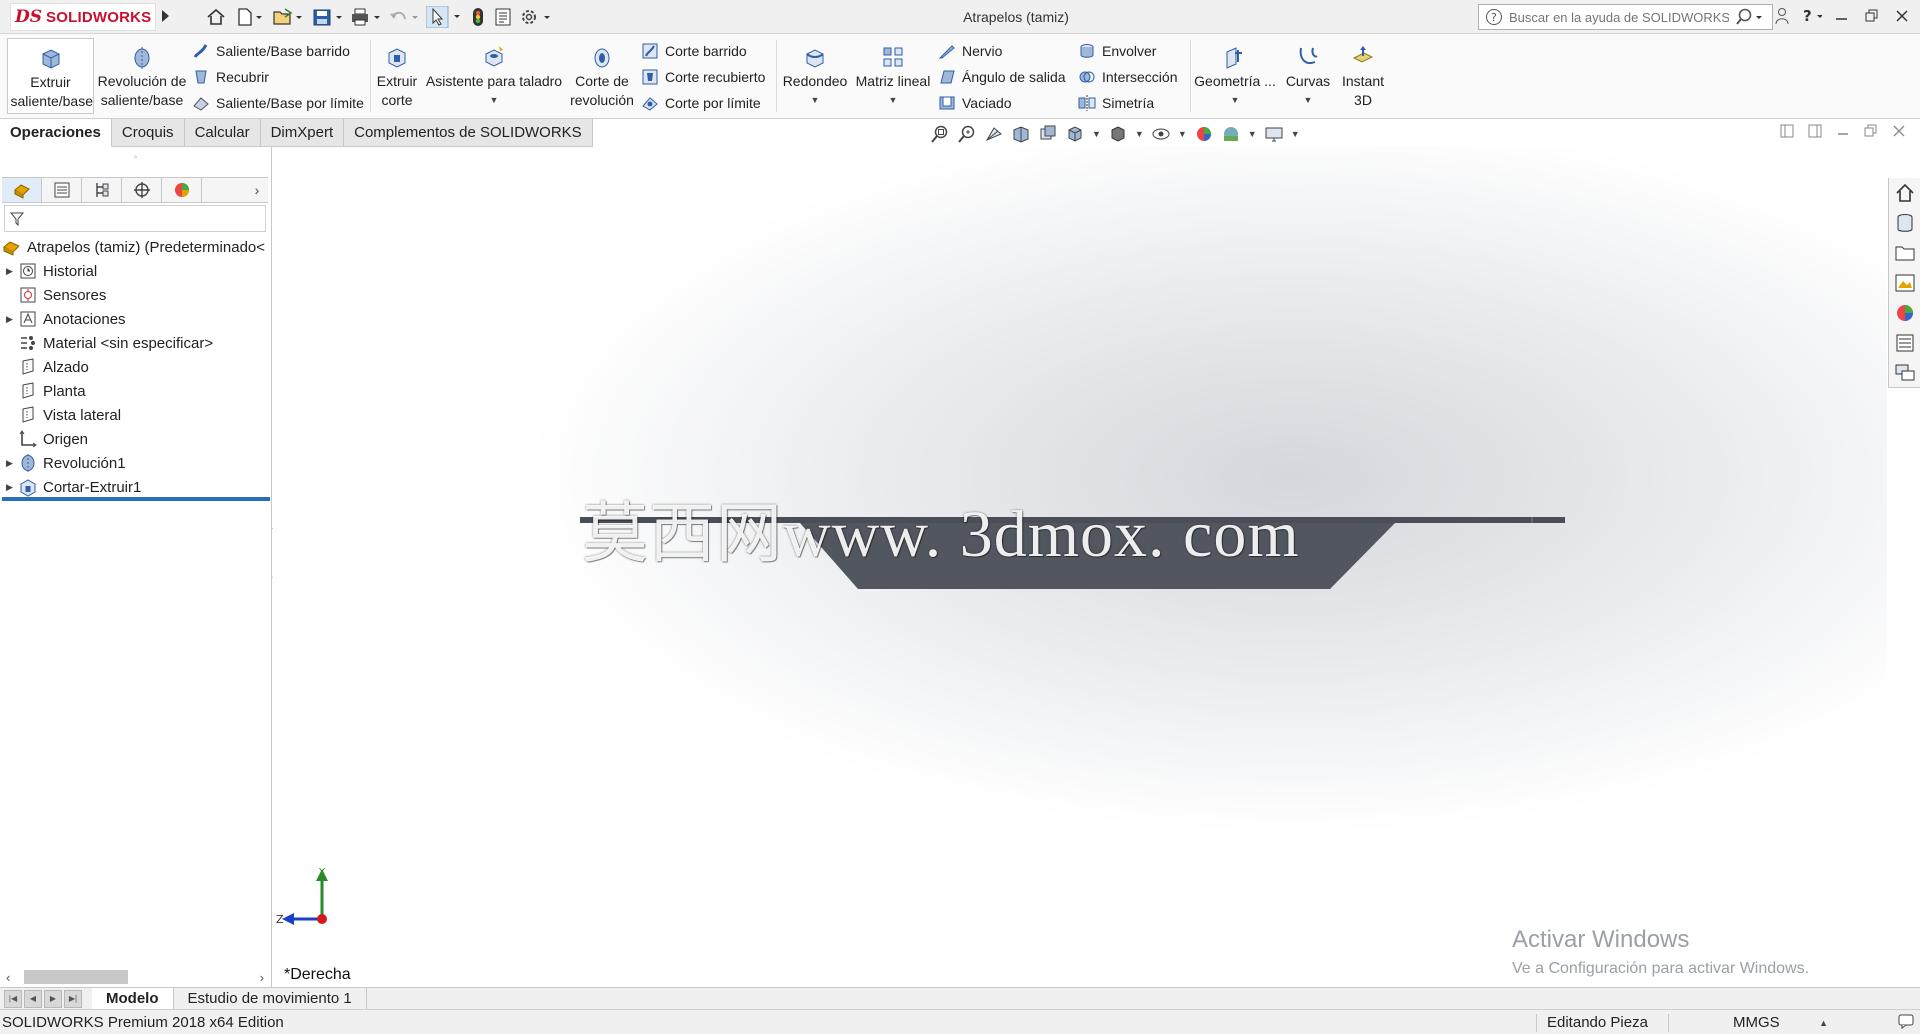 The image size is (1920, 1034). What do you see at coordinates (494, 100) in the screenshot?
I see `hole-wizard-dropdown-icon: ▼` at bounding box center [494, 100].